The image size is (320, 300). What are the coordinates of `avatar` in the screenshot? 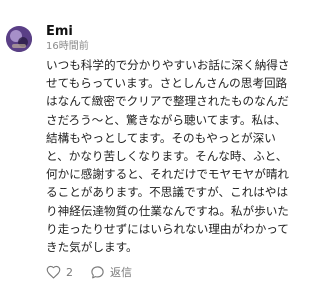 It's located at (19, 39).